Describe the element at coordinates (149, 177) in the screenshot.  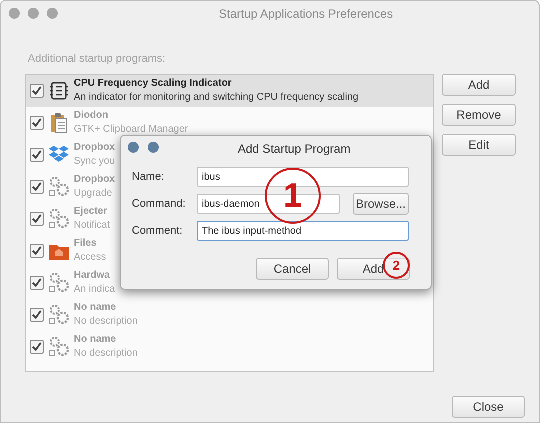
I see `field-label: Name:` at that location.